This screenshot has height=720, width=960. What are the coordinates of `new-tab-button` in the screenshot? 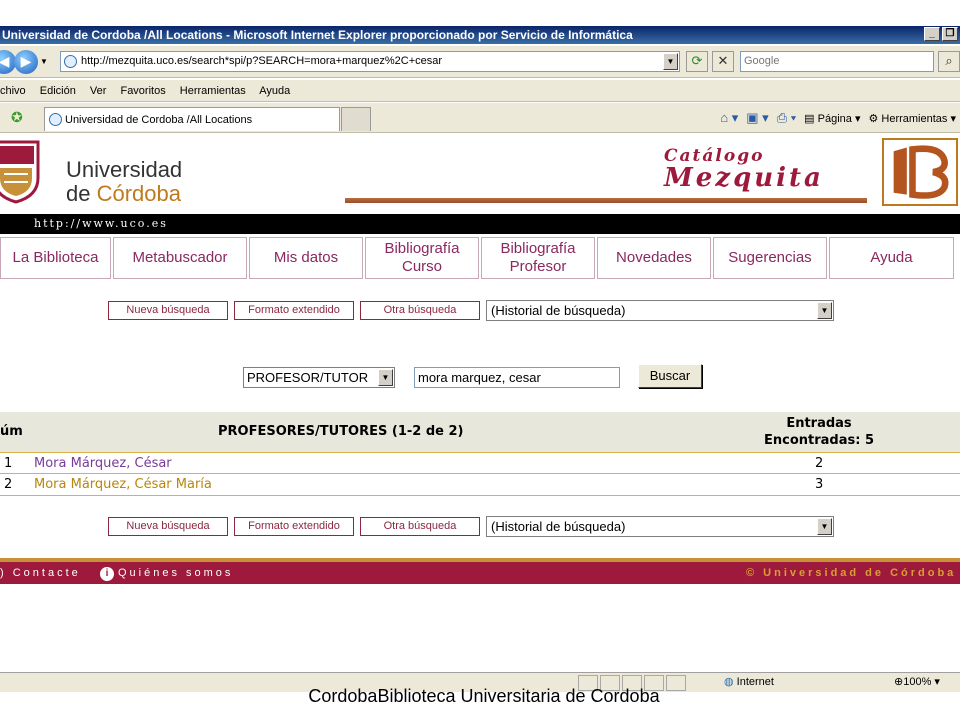 It's located at (356, 119).